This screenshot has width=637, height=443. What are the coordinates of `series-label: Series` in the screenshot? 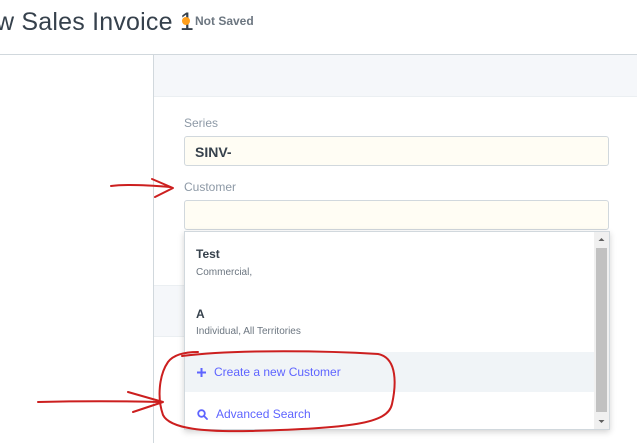 It's located at (201, 123).